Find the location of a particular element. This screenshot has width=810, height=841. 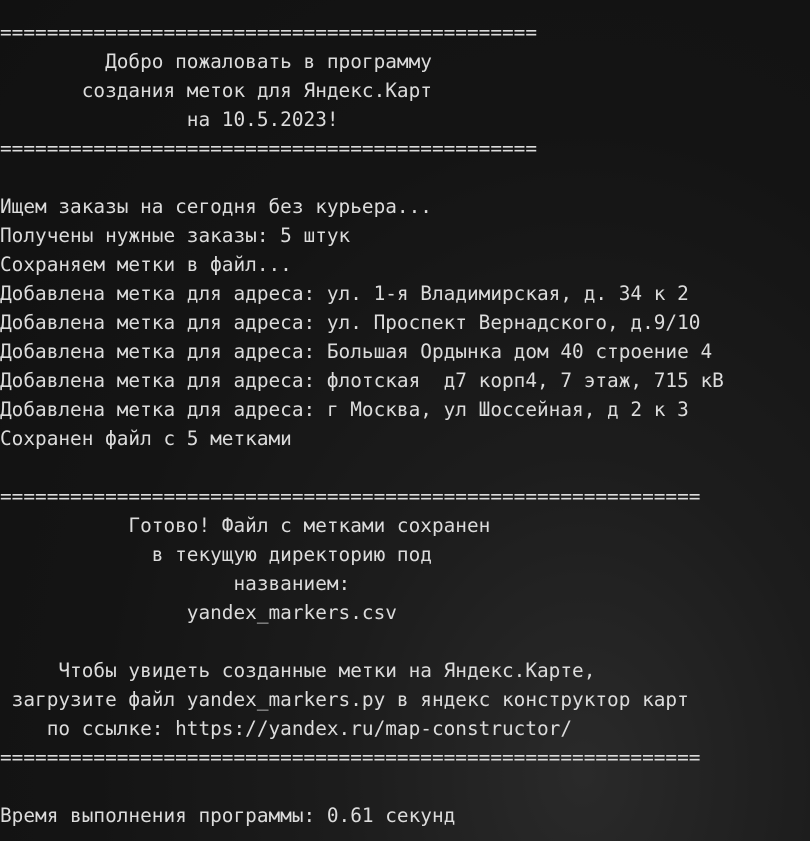

execution-time-line: Время выполнения программы: 0.61 секунд is located at coordinates (228, 815).